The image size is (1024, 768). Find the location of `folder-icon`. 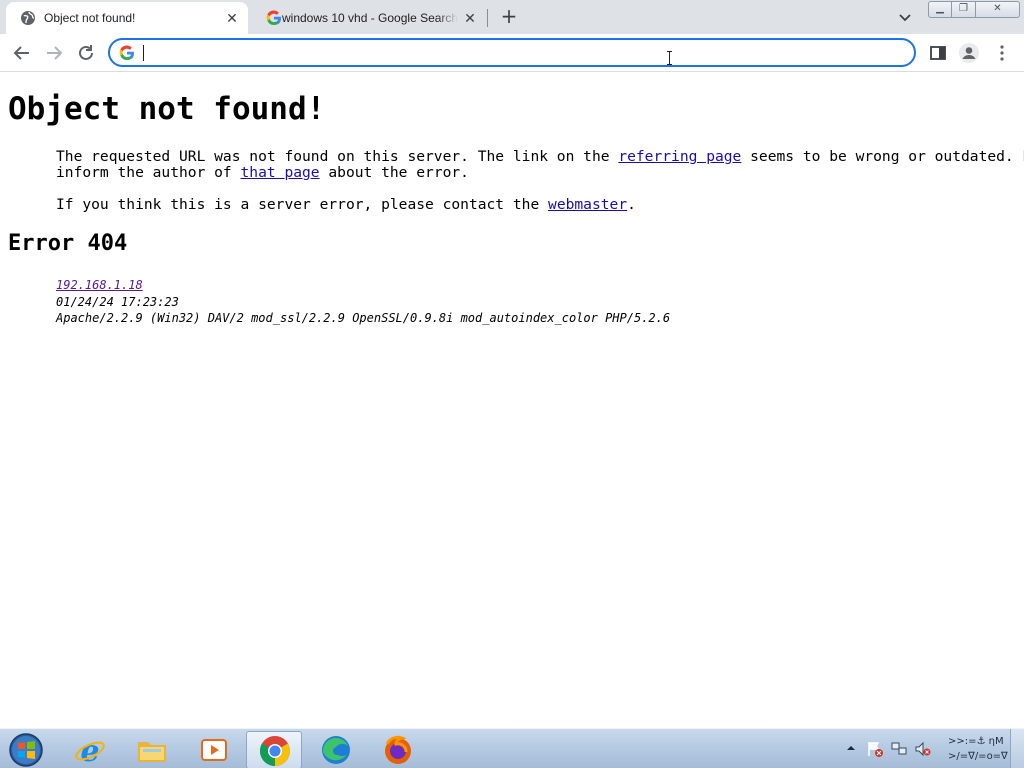

folder-icon is located at coordinates (152, 752).